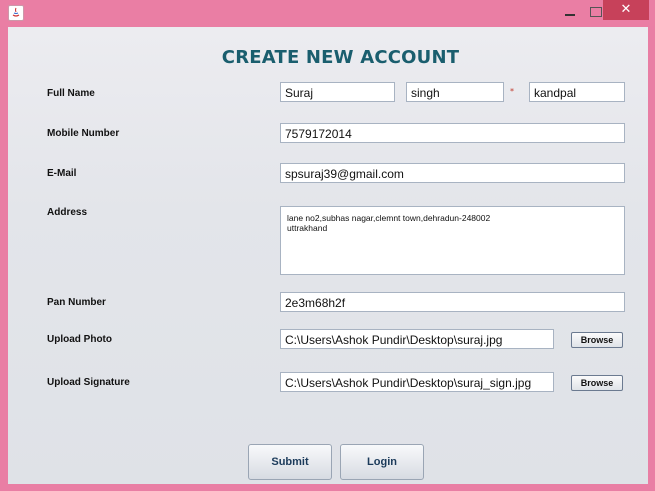 This screenshot has height=491, width=655. Describe the element at coordinates (76, 302) in the screenshot. I see `pan-number-label: Pan Number` at that location.